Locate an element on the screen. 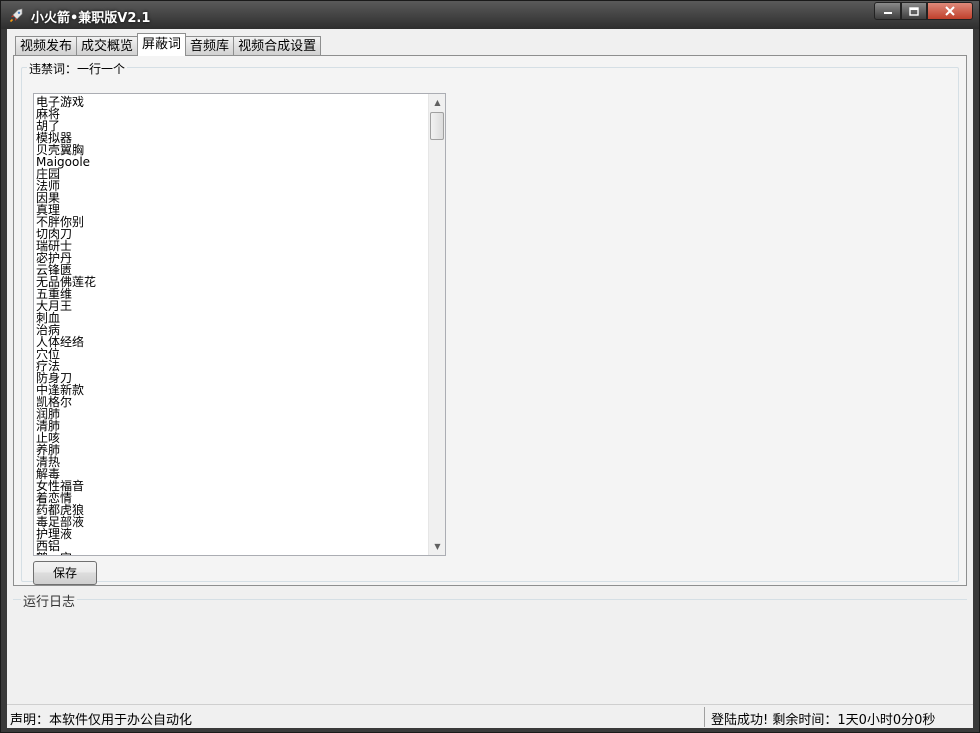 This screenshot has width=980, height=733. window-title: 小火箭•兼职版V2.1 is located at coordinates (91, 18).